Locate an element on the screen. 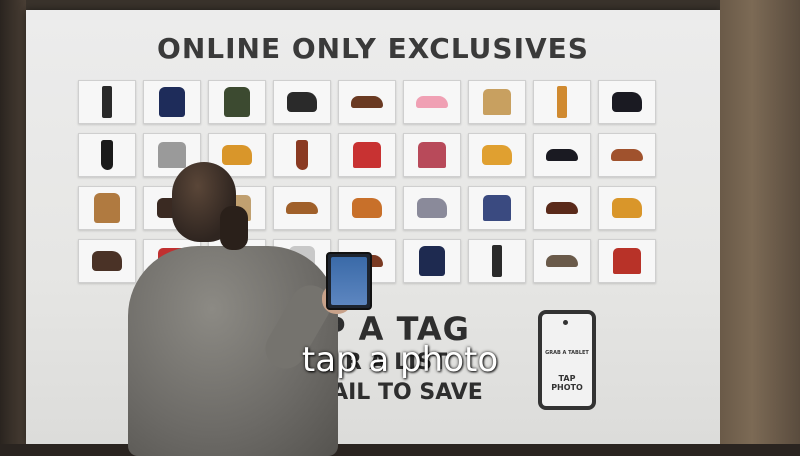  tablet-camera-dot is located at coordinates (565, 322).